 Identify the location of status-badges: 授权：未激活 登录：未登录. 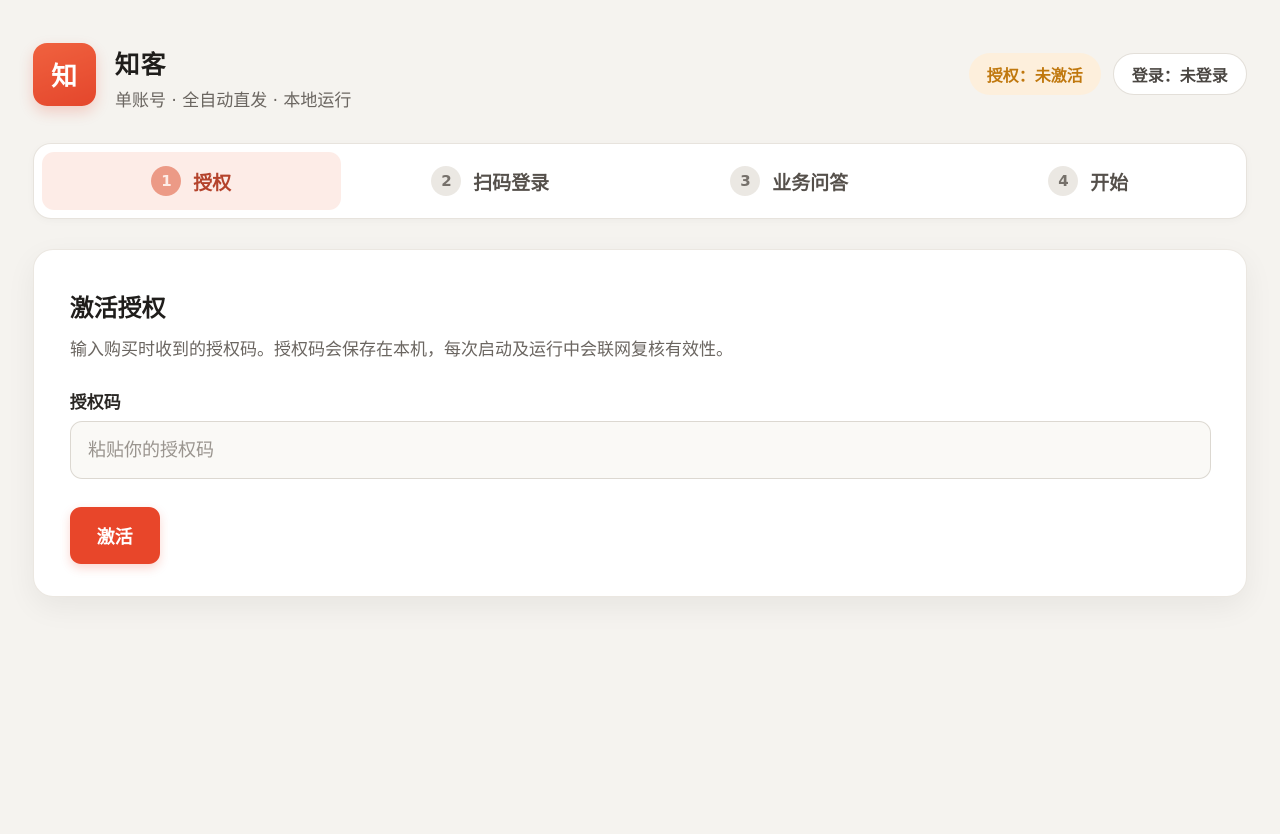
(1107, 74).